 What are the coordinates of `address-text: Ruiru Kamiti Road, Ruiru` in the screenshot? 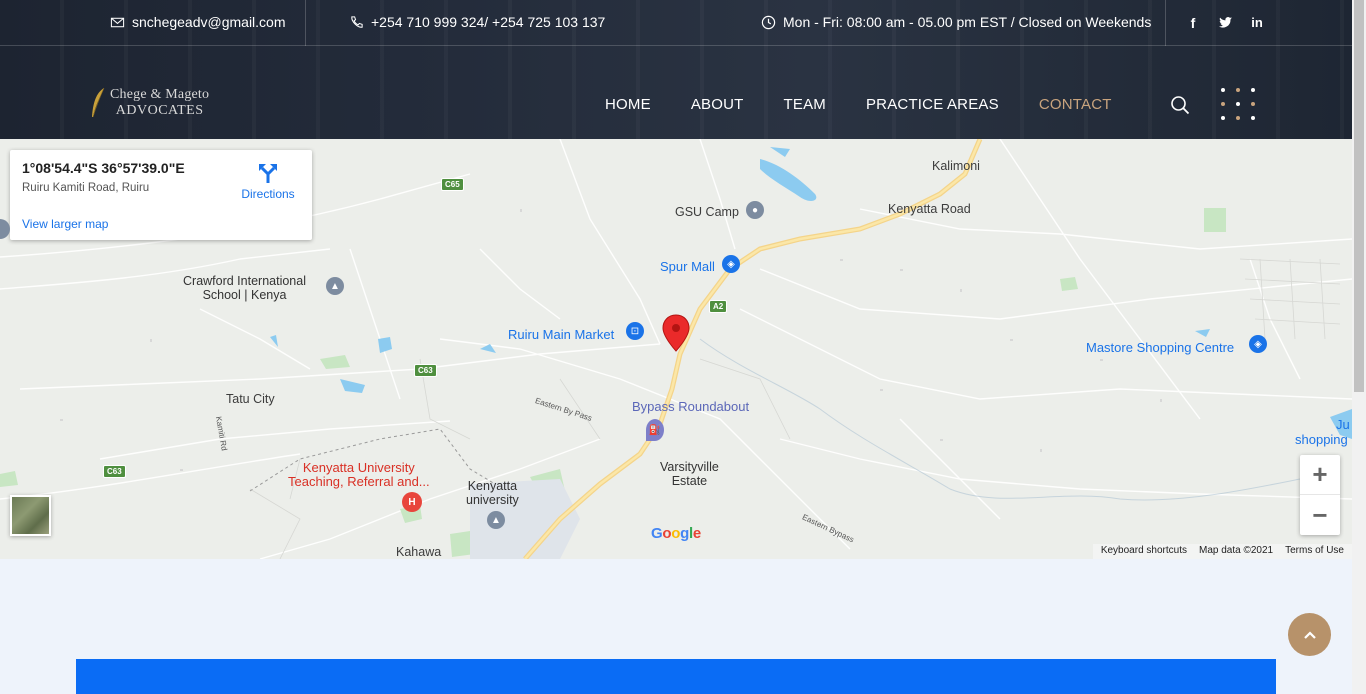 It's located at (86, 188).